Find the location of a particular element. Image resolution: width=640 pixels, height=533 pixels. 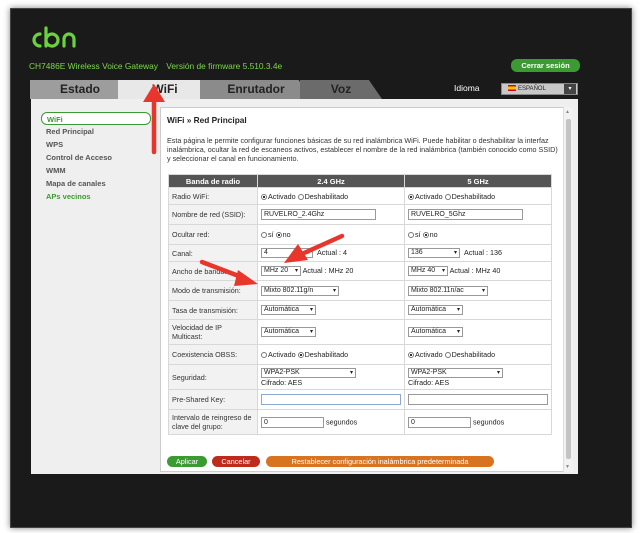

tab-wifi-label: WiFi is located at coordinates (165, 89).